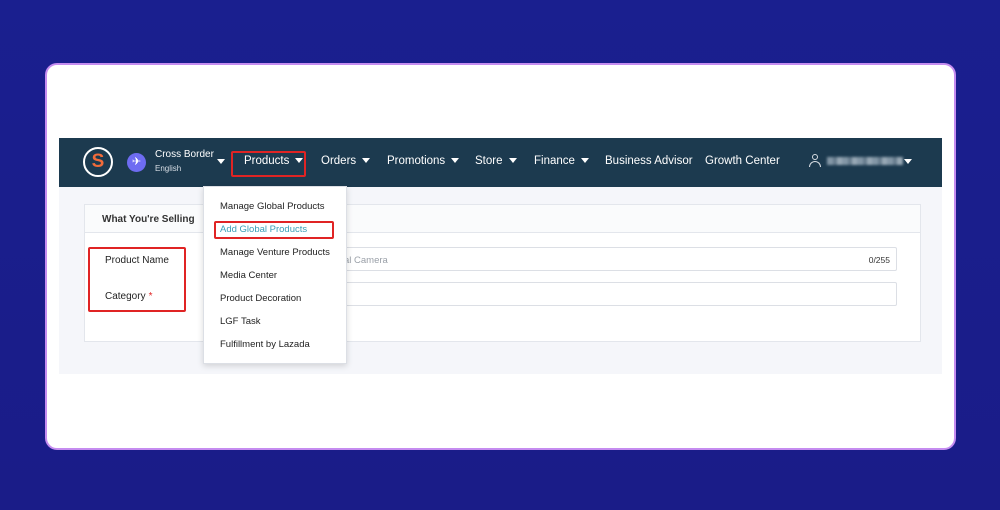 The height and width of the screenshot is (510, 1000). I want to click on nav-finance-label: Finance, so click(554, 161).